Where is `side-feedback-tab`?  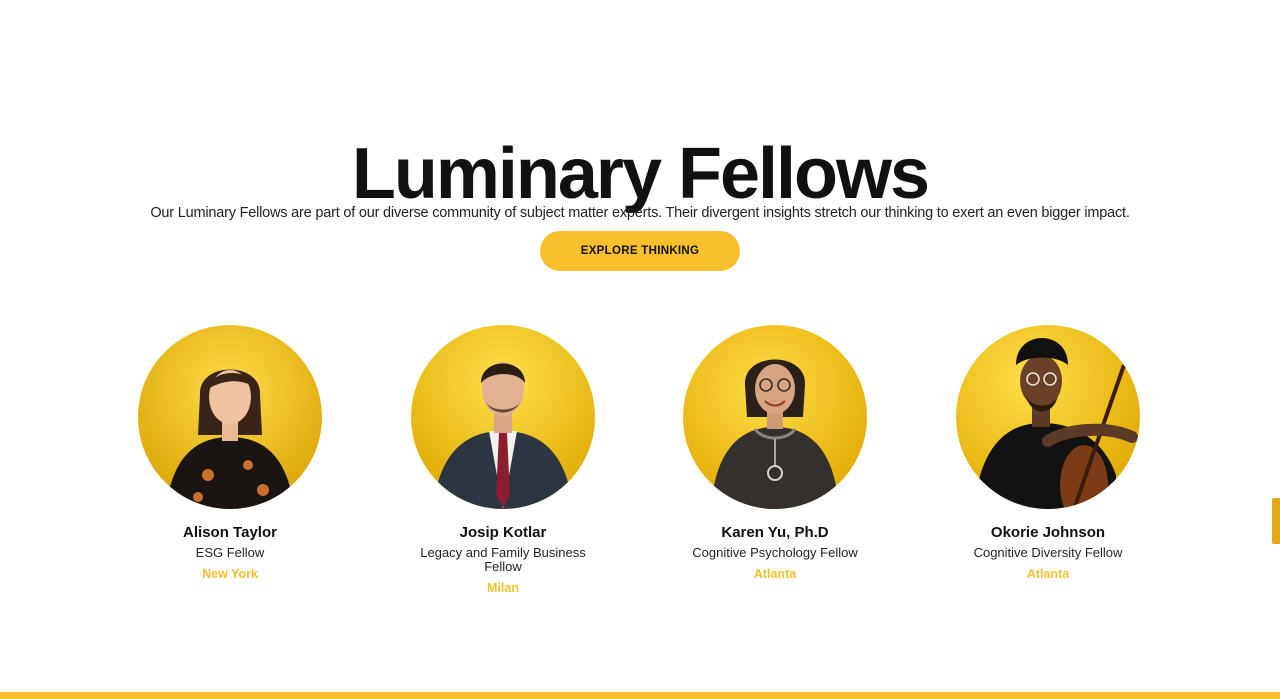
side-feedback-tab is located at coordinates (1276, 521).